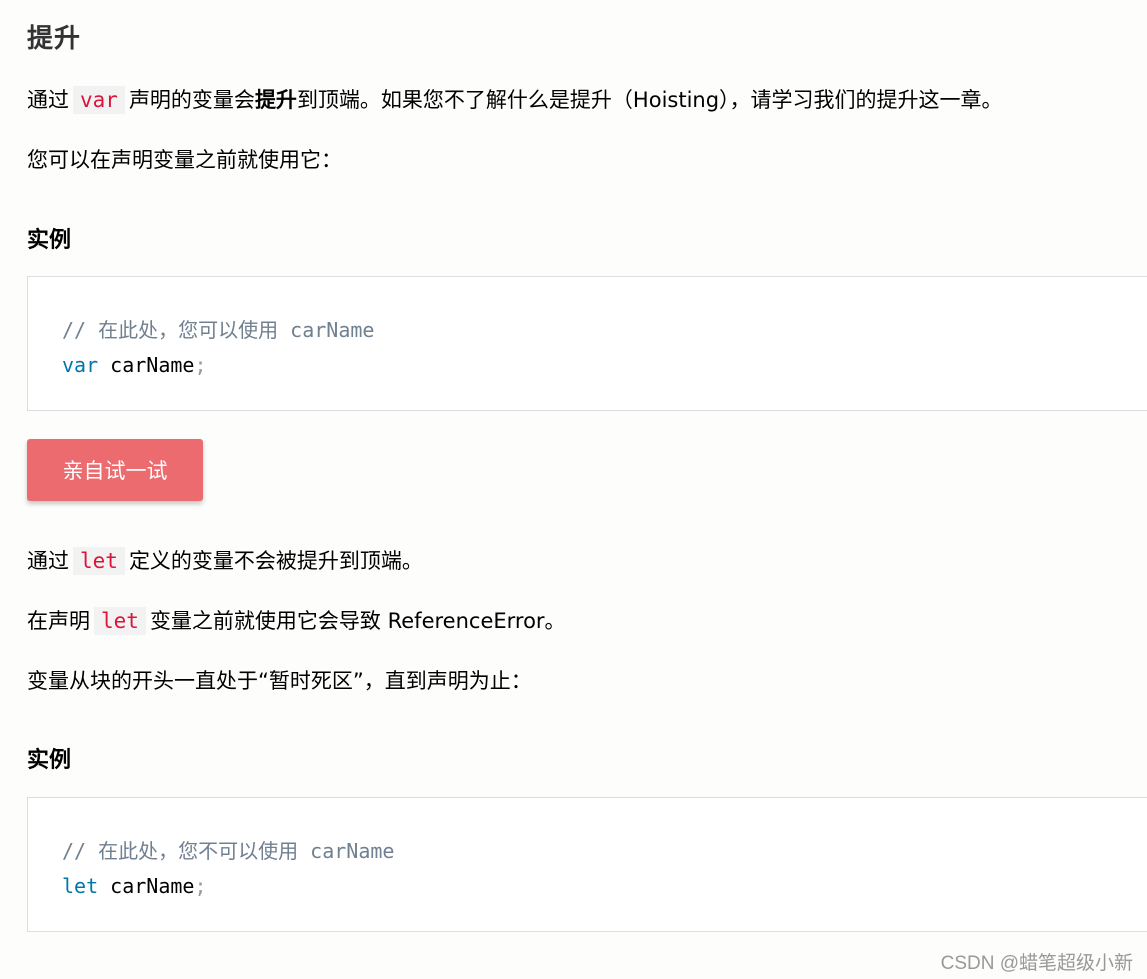 The width and height of the screenshot is (1147, 979). Describe the element at coordinates (80, 365) in the screenshot. I see `code-keyword: var` at that location.